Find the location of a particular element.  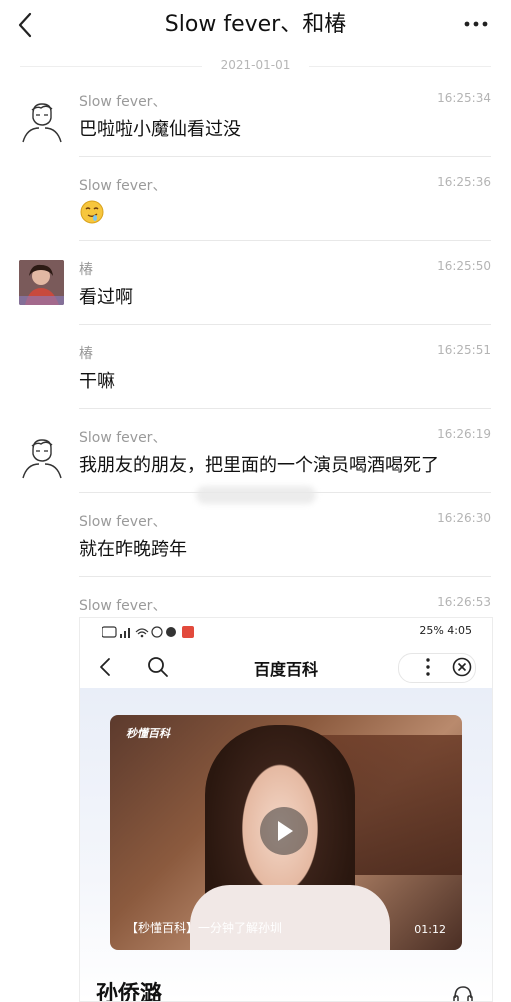

headphone-icon is located at coordinates (463, 993).